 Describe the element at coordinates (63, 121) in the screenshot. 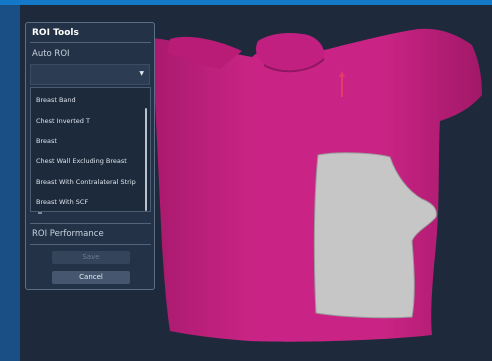

I see `list-item-chest-inverted-t: Chest Inverted T` at that location.